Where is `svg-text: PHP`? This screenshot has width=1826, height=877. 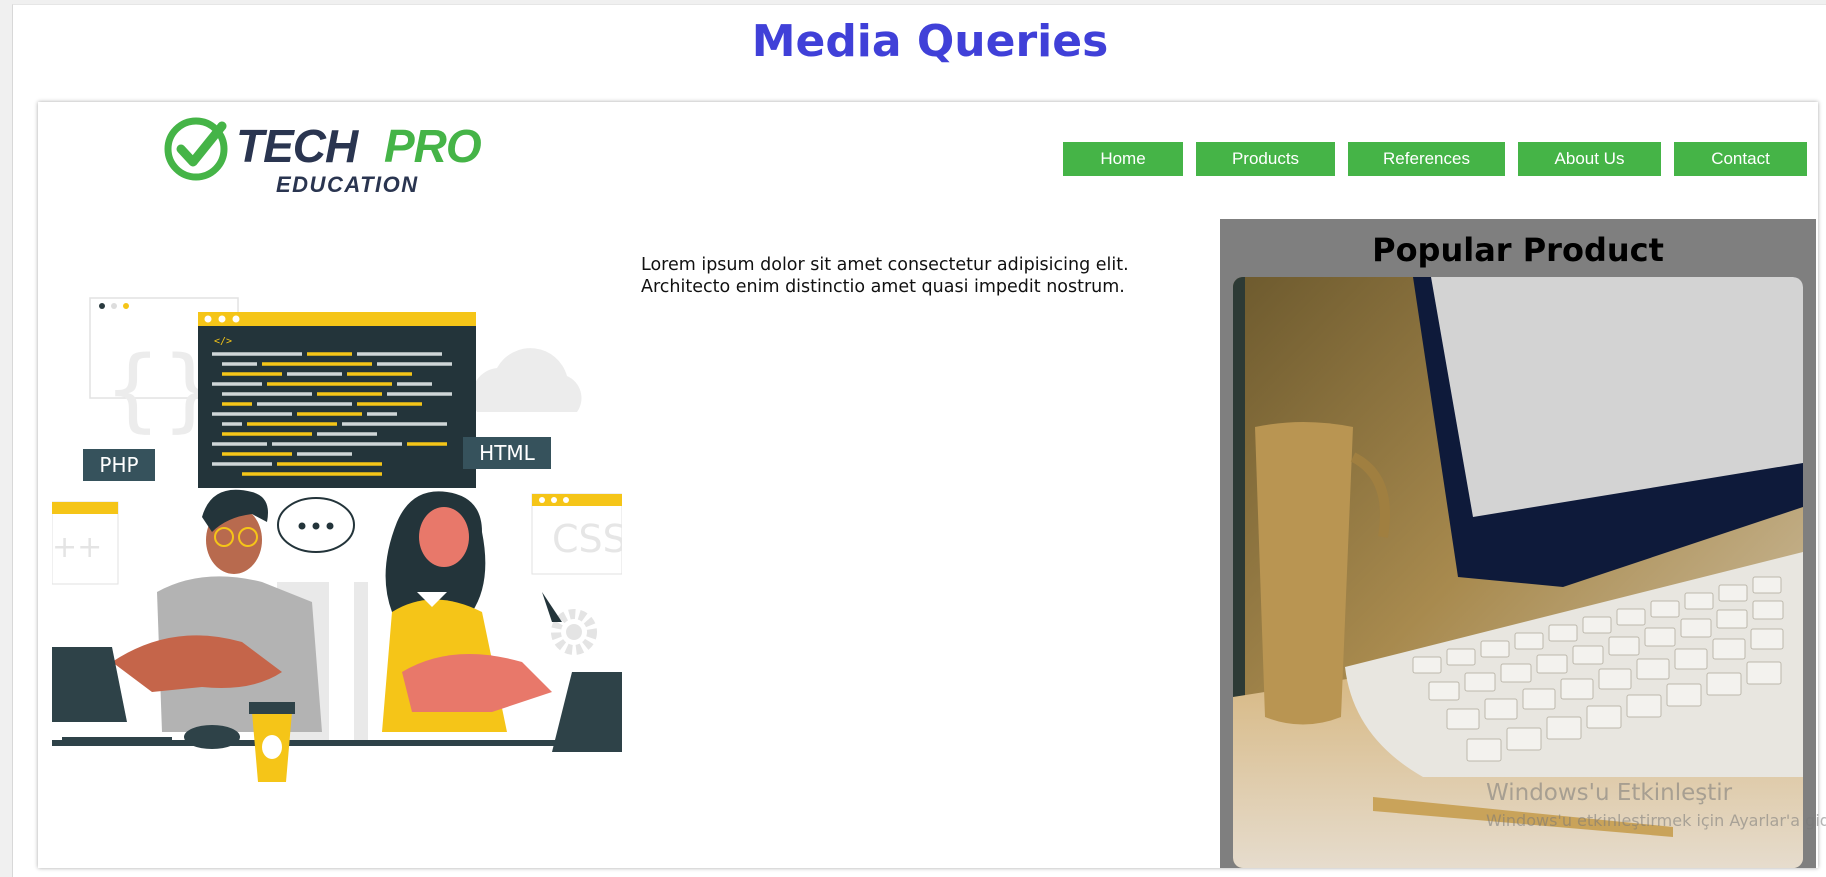
svg-text: PHP is located at coordinates (118, 465).